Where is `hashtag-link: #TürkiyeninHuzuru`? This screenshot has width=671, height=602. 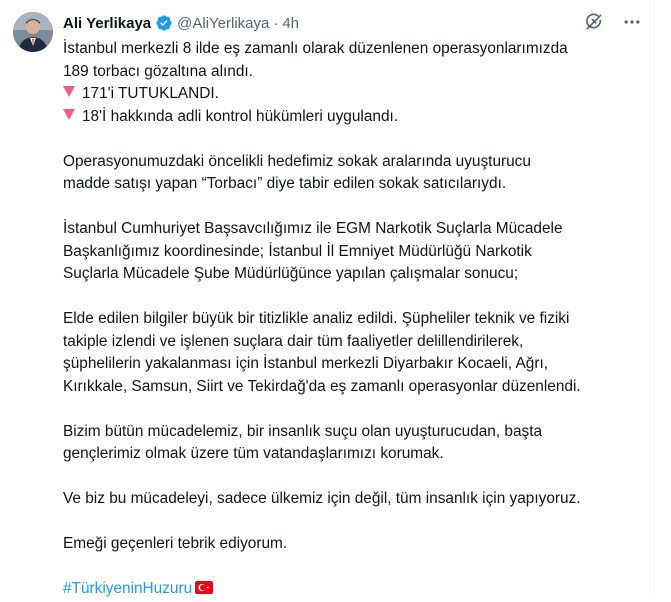
hashtag-link: #TürkiyeninHuzuru is located at coordinates (127, 588).